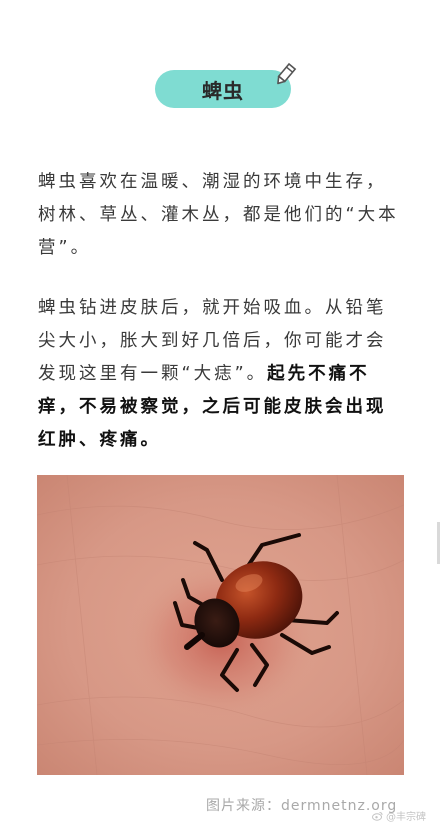  I want to click on section-title: 蜱虫, so click(223, 90).